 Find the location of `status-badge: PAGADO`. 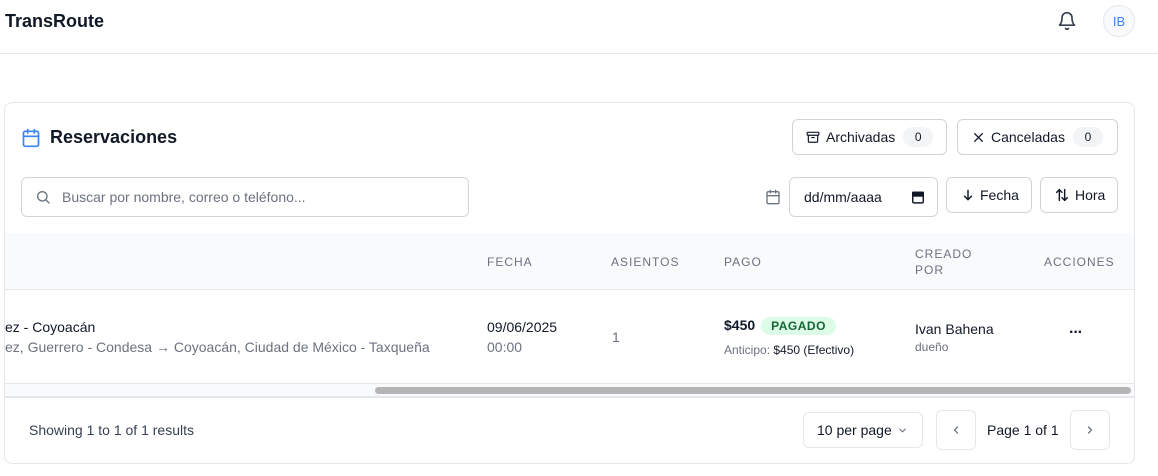

status-badge: PAGADO is located at coordinates (798, 326).